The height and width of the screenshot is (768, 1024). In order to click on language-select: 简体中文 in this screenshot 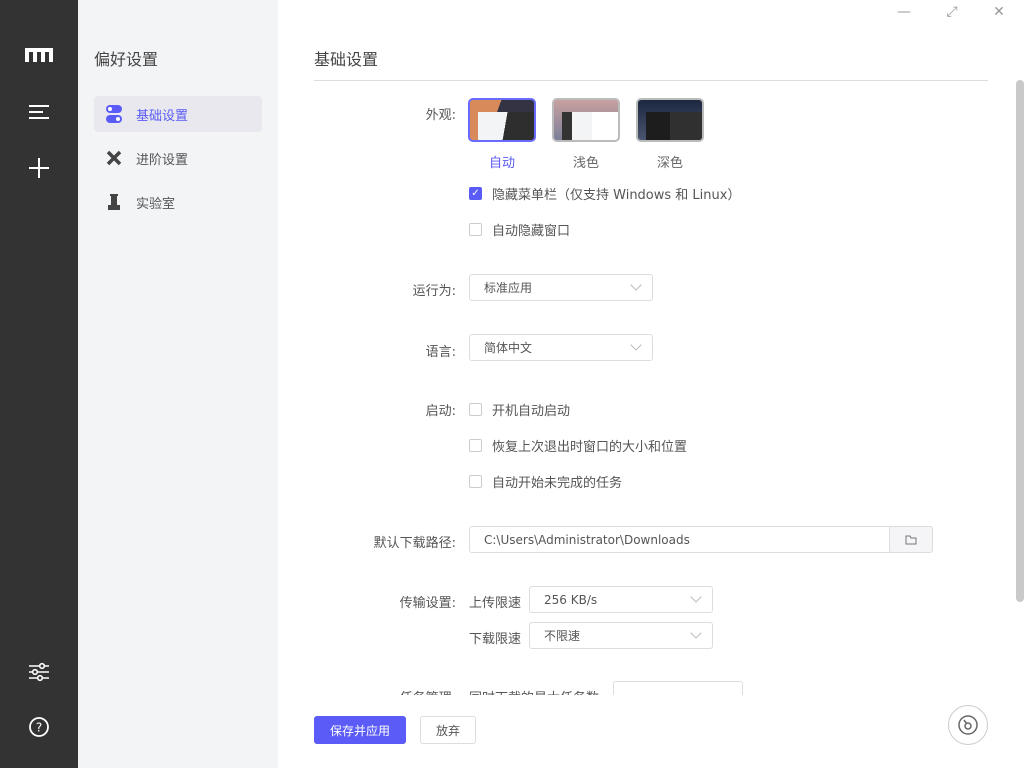, I will do `click(561, 347)`.